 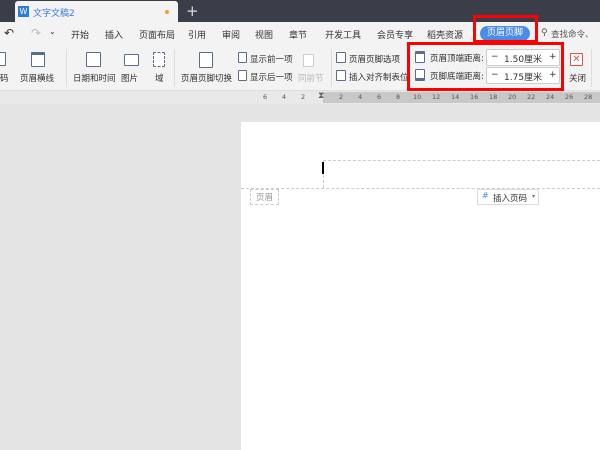 What do you see at coordinates (231, 34) in the screenshot?
I see `menu-review: 审阅` at bounding box center [231, 34].